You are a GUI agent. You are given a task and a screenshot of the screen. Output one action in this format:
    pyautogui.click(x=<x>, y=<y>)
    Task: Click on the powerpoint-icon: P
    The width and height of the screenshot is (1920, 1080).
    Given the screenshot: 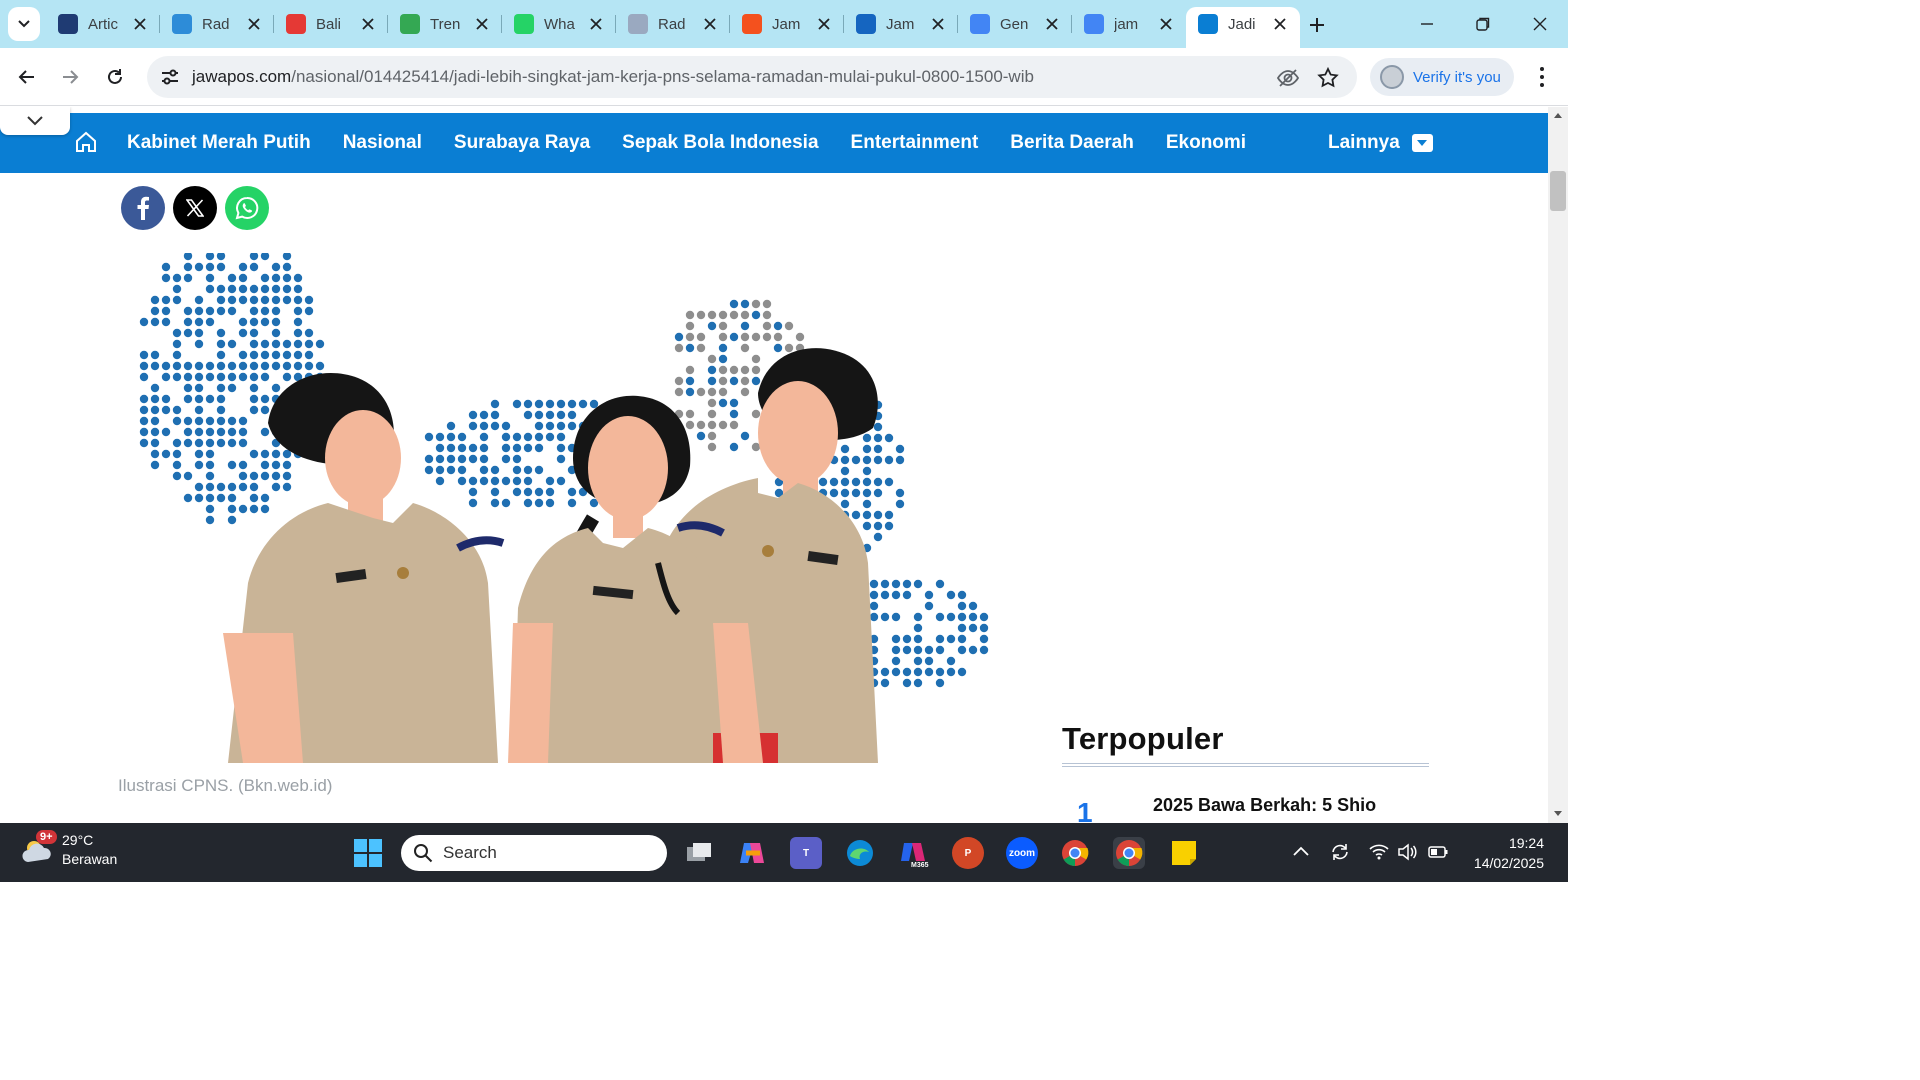 What is the action you would take?
    pyautogui.click(x=968, y=853)
    